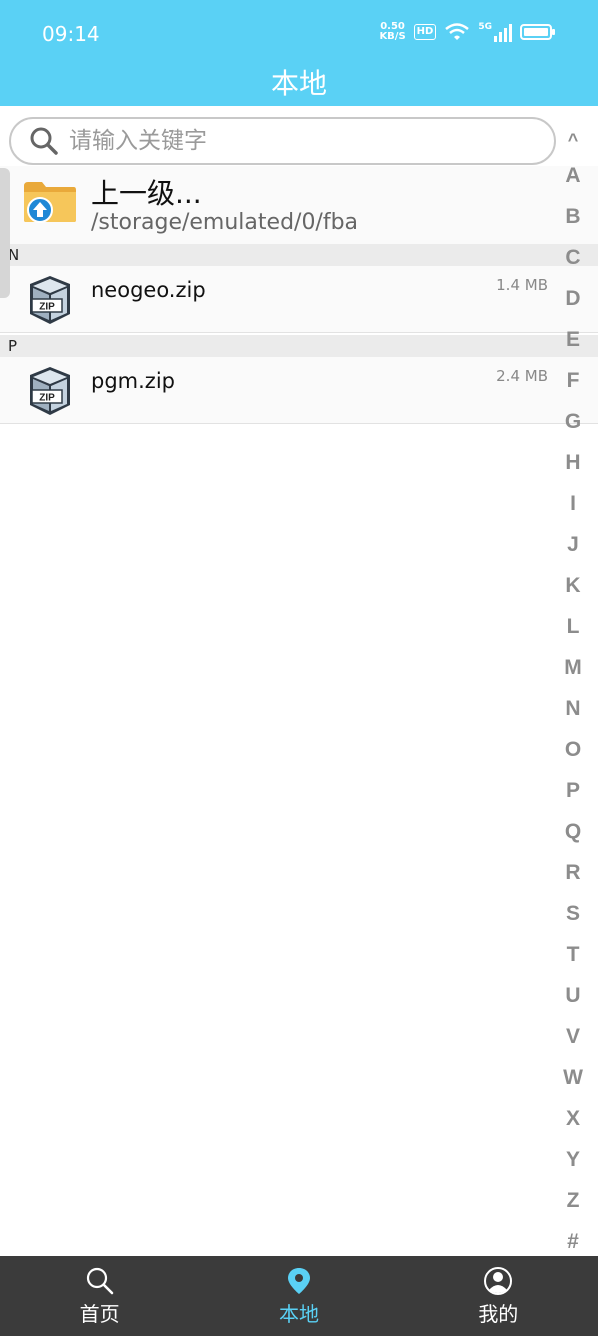  What do you see at coordinates (298, 1314) in the screenshot?
I see `nav-local-label: 本地` at bounding box center [298, 1314].